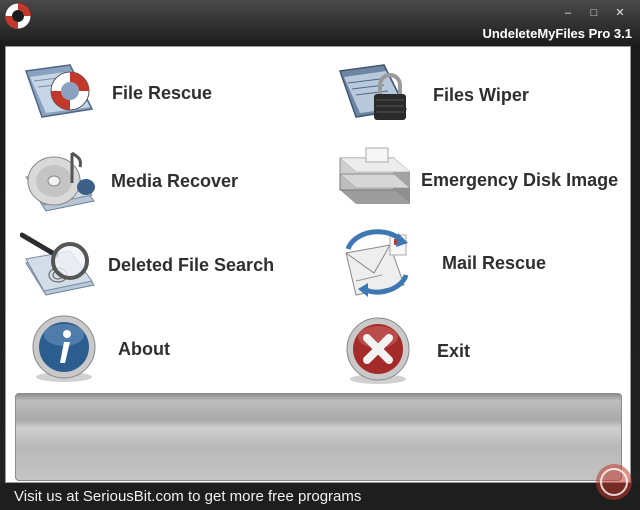 This screenshot has height=510, width=640. Describe the element at coordinates (454, 350) in the screenshot. I see `exit-label: Exit` at that location.